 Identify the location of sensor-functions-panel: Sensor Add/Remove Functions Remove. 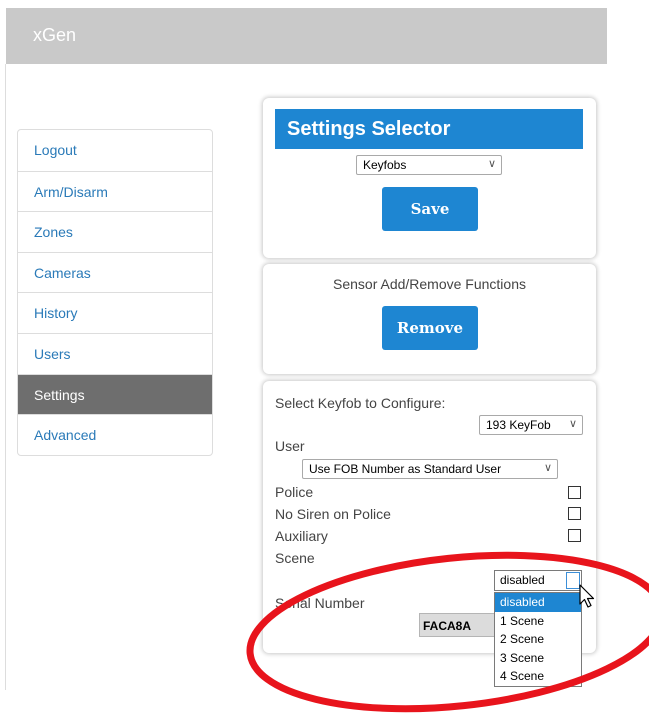
(429, 319).